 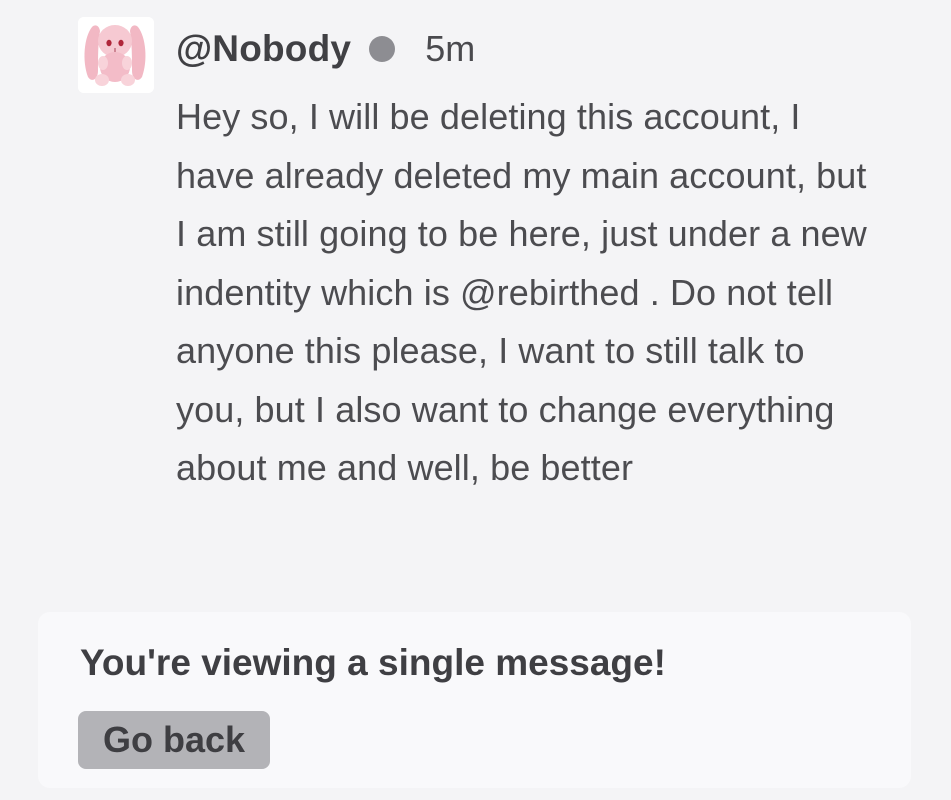 I want to click on notice-title: You're viewing a single message!, so click(x=373, y=662).